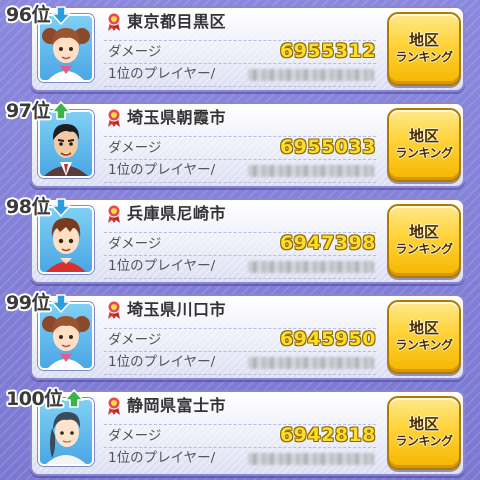 The height and width of the screenshot is (480, 480). What do you see at coordinates (327, 339) in the screenshot?
I see `damage-value: 6945950` at bounding box center [327, 339].